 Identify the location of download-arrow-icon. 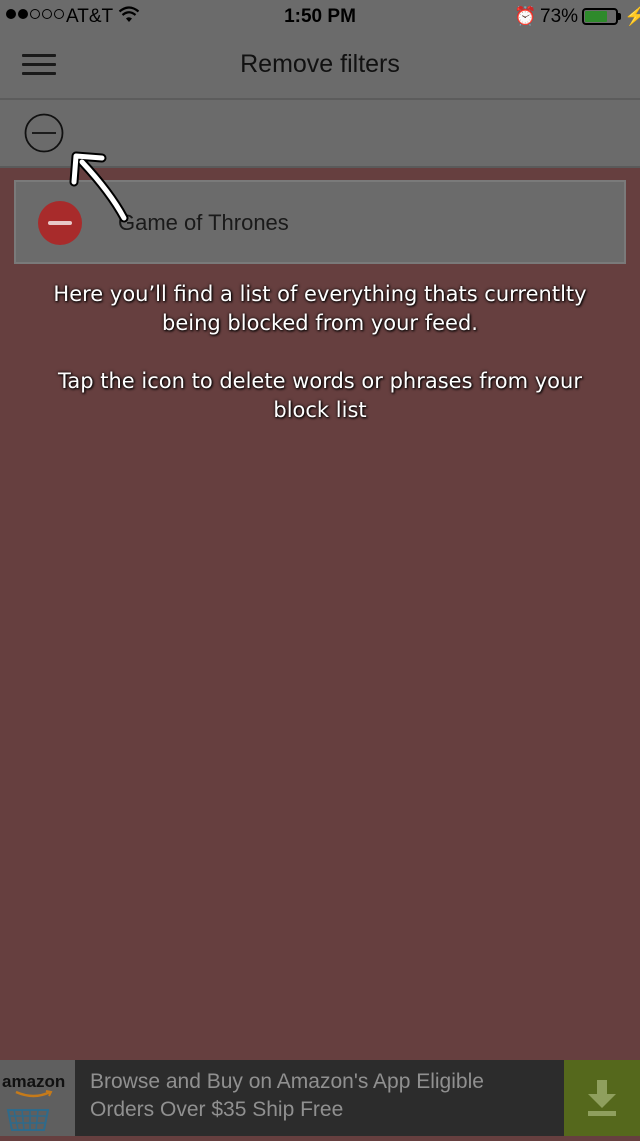
(602, 1098).